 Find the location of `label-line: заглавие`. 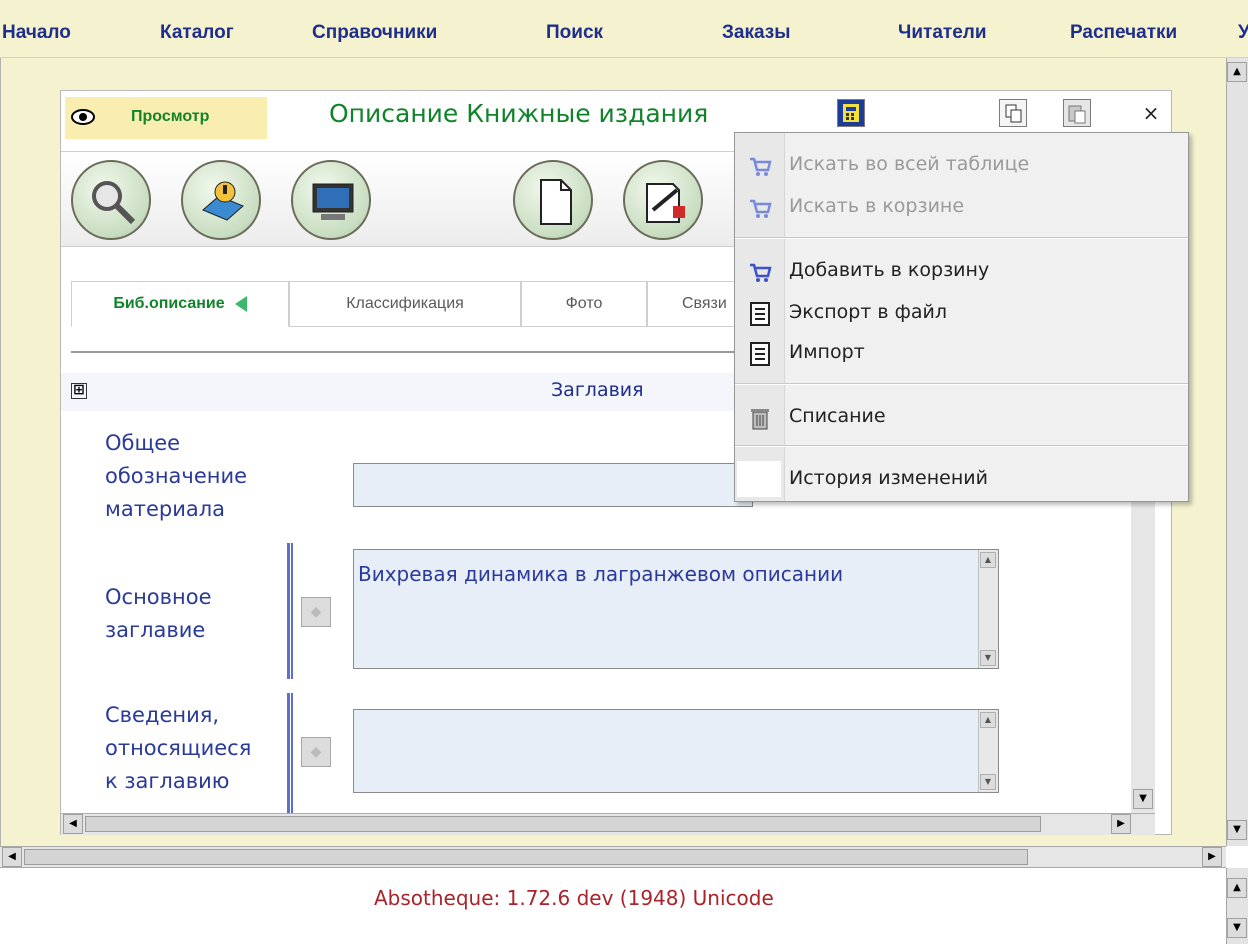

label-line: заглавие is located at coordinates (155, 630).